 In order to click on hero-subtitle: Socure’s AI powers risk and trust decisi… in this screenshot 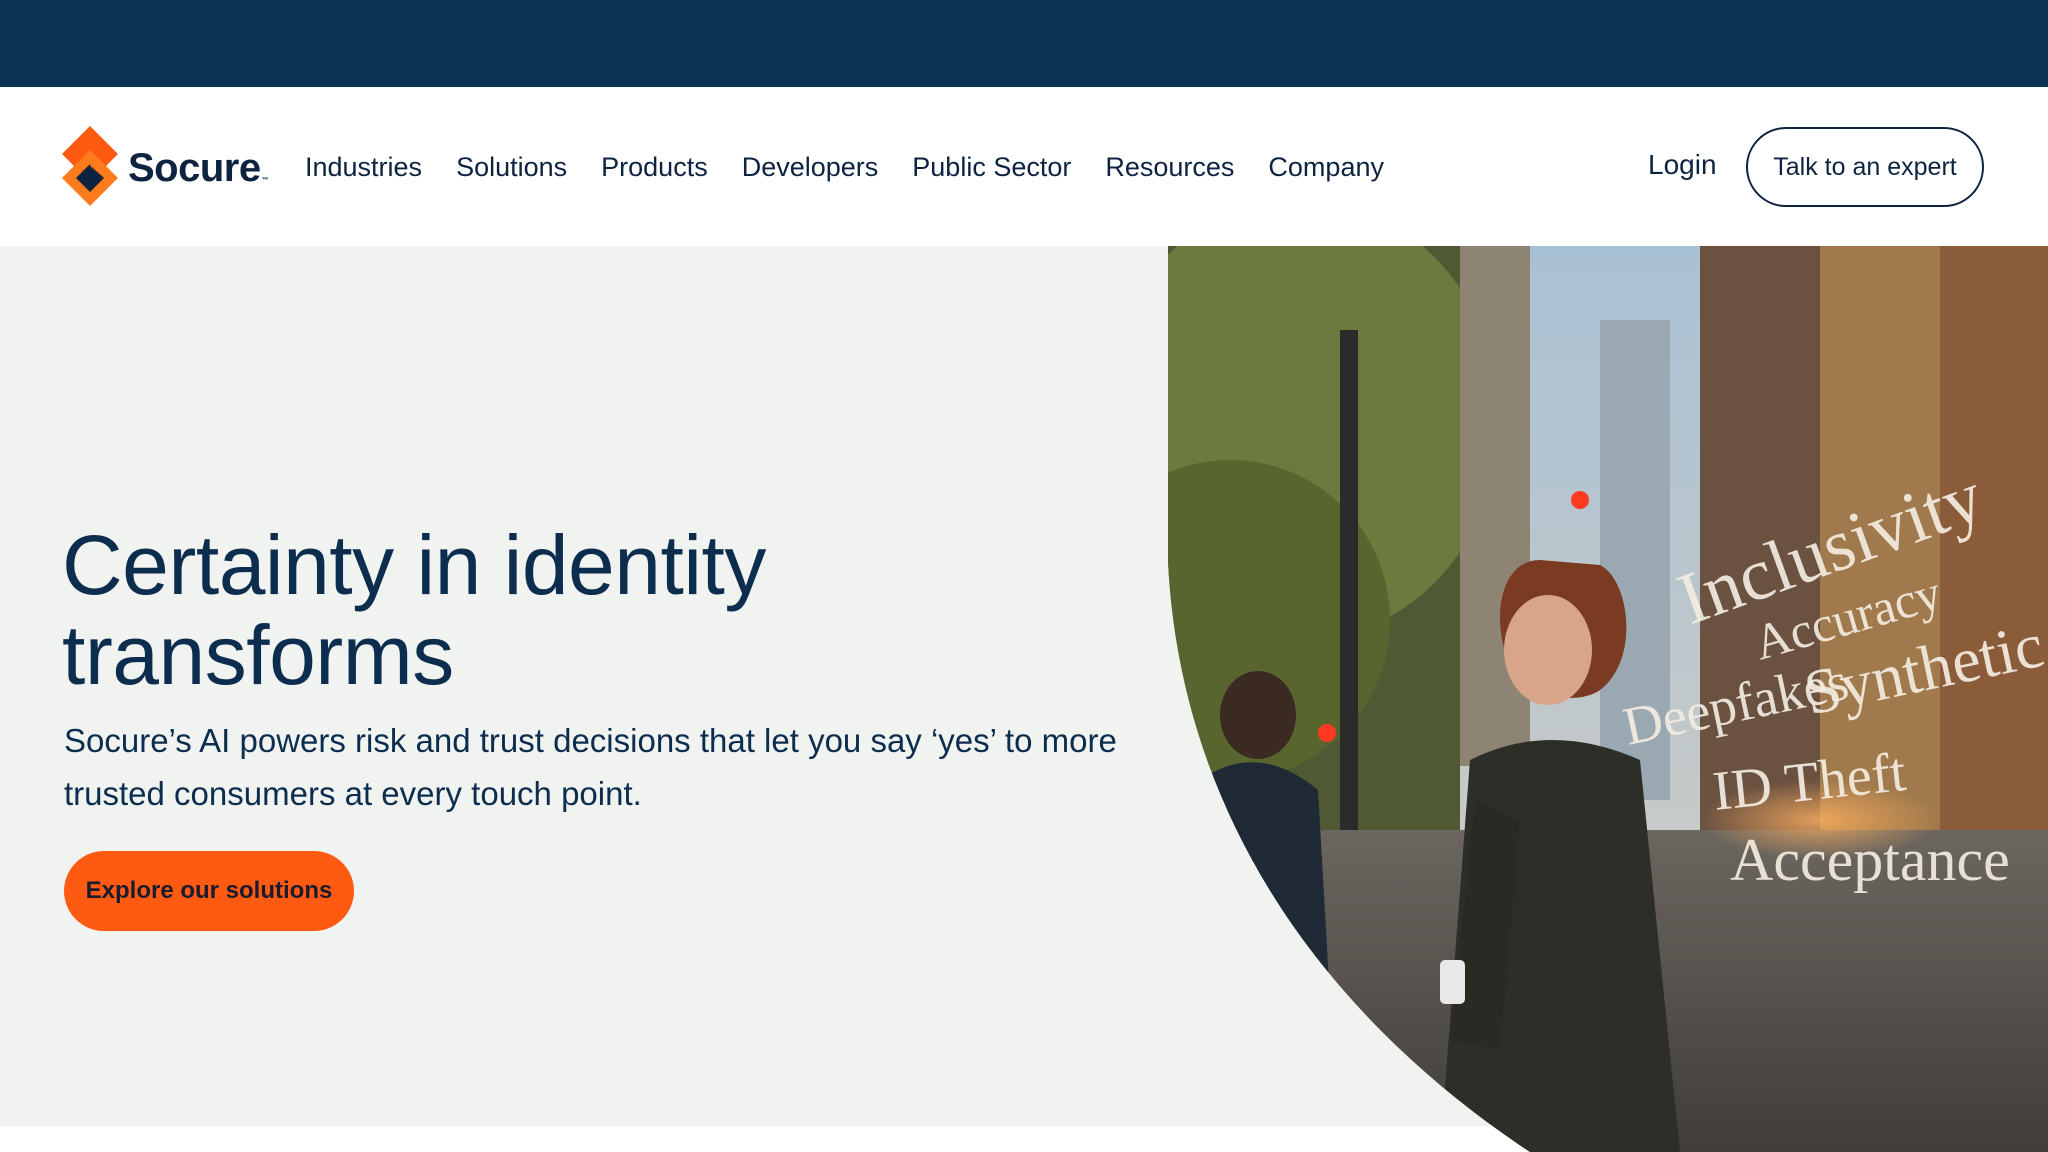, I will do `click(590, 767)`.